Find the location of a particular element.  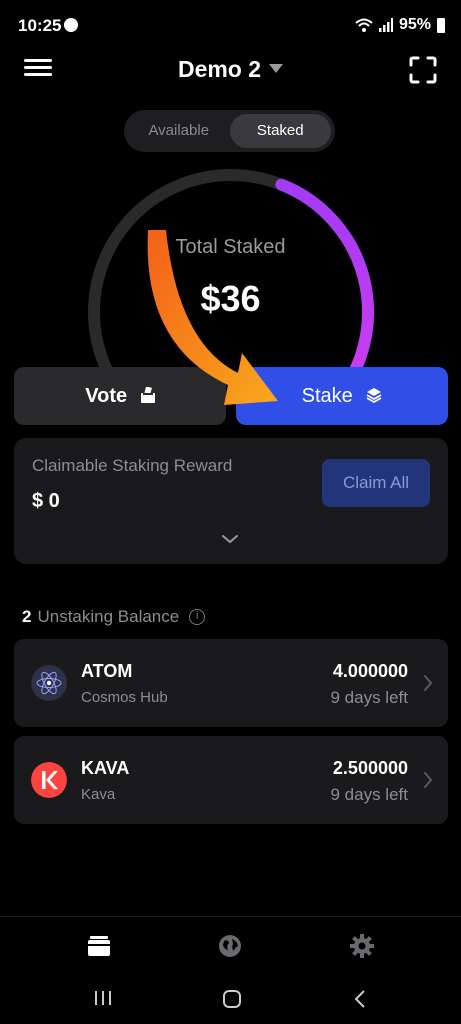

token-amount: 2.500000 is located at coordinates (370, 768).